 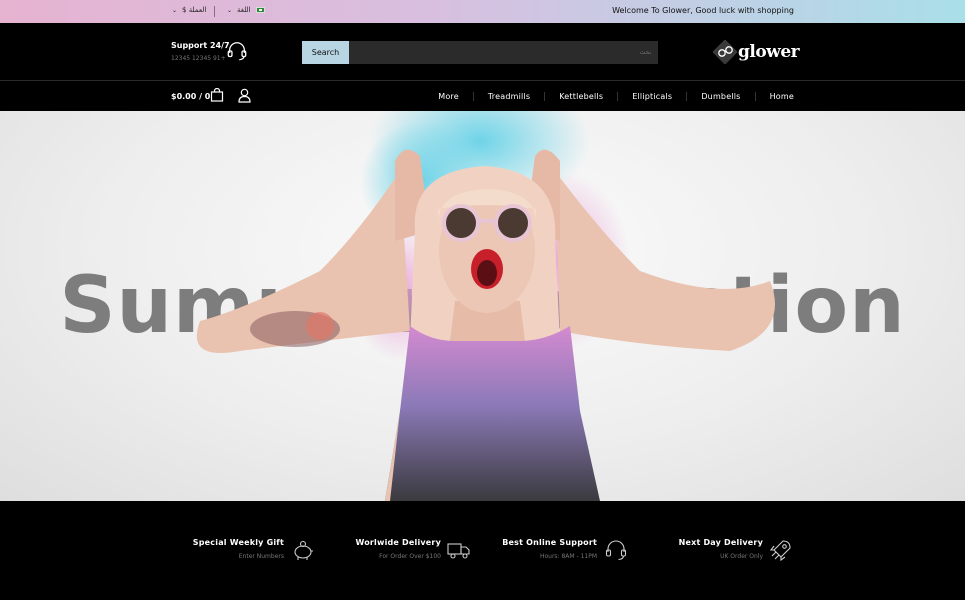 What do you see at coordinates (725, 52) in the screenshot?
I see `logo-mark-icon` at bounding box center [725, 52].